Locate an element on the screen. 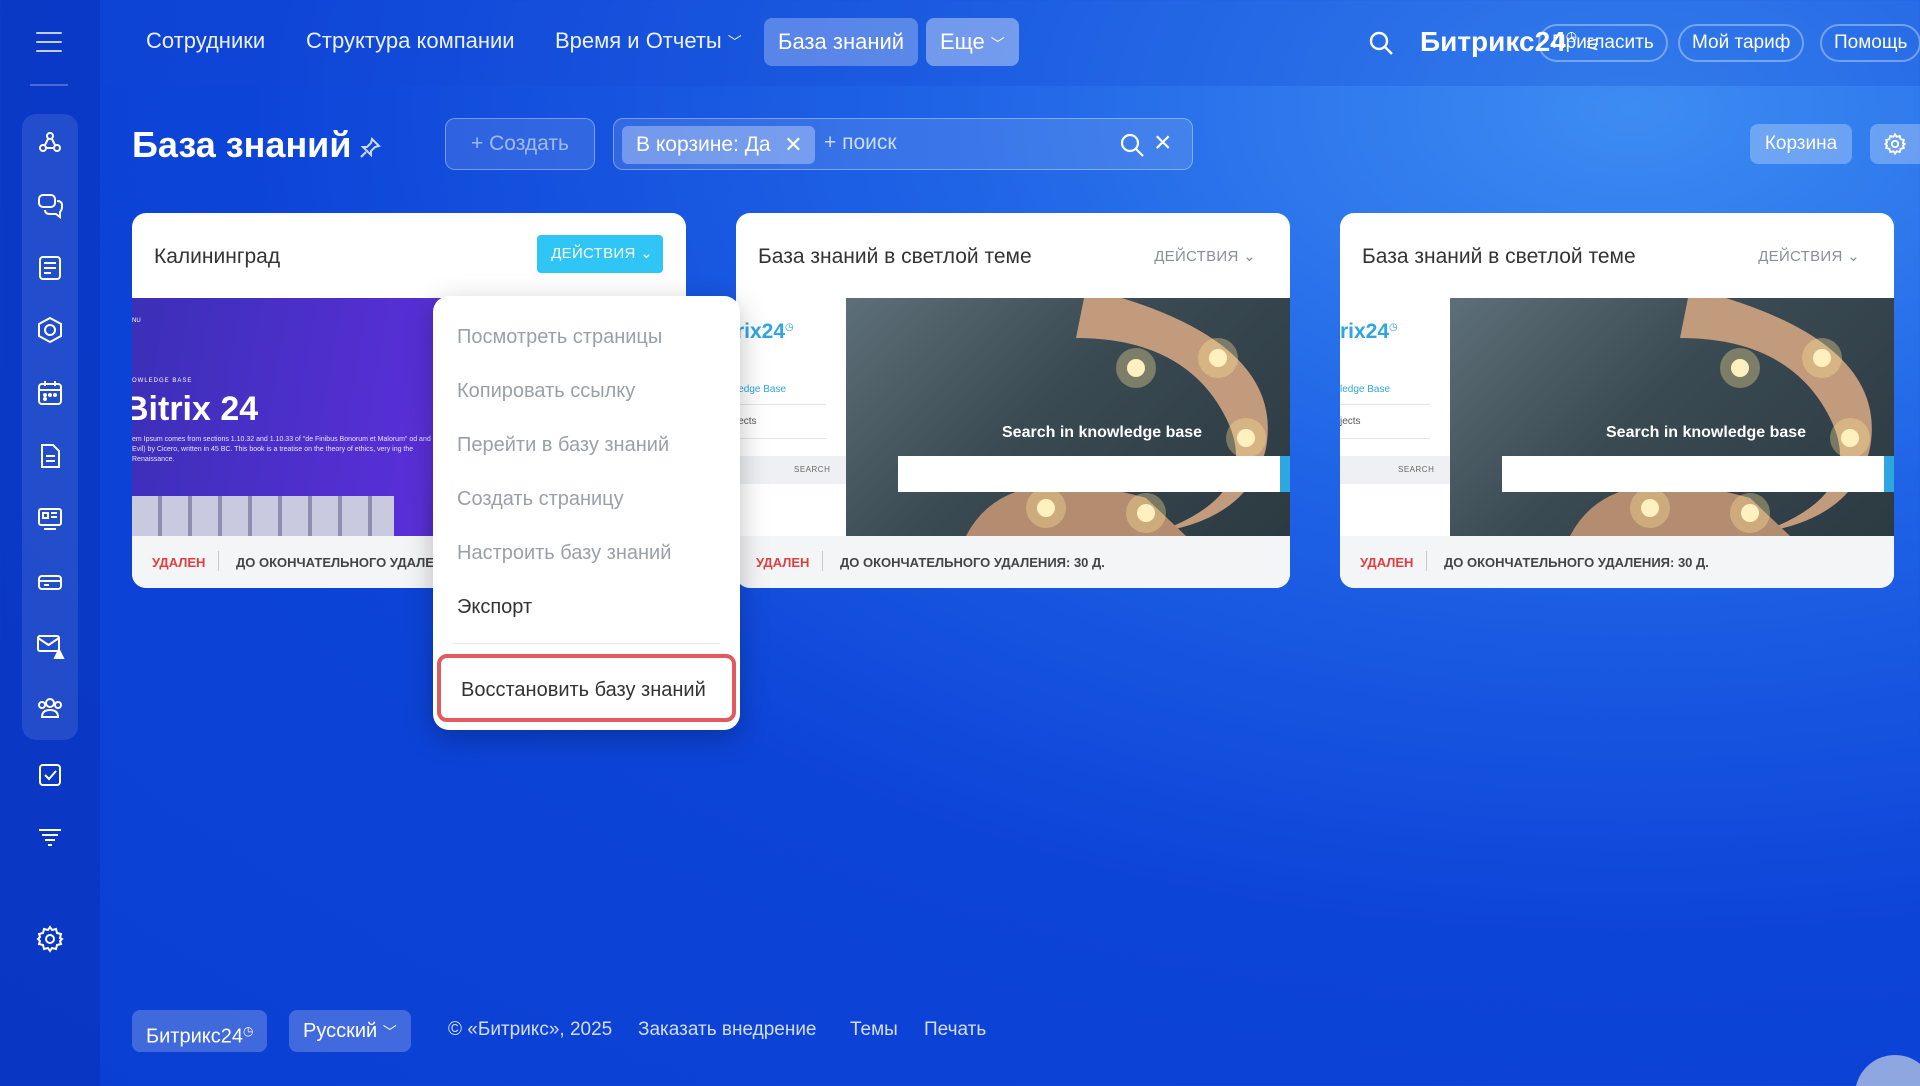 This screenshot has height=1086, width=1920. menu-icon is located at coordinates (49, 42).